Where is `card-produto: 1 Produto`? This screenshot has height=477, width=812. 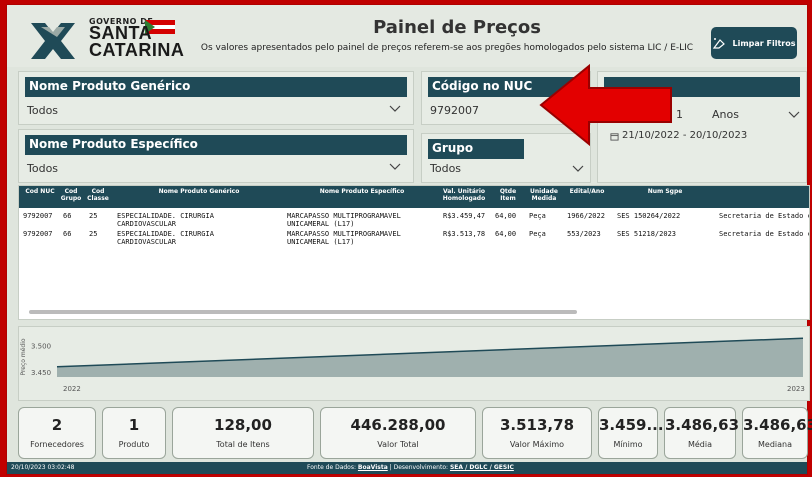
card-produto: 1 Produto is located at coordinates (134, 433).